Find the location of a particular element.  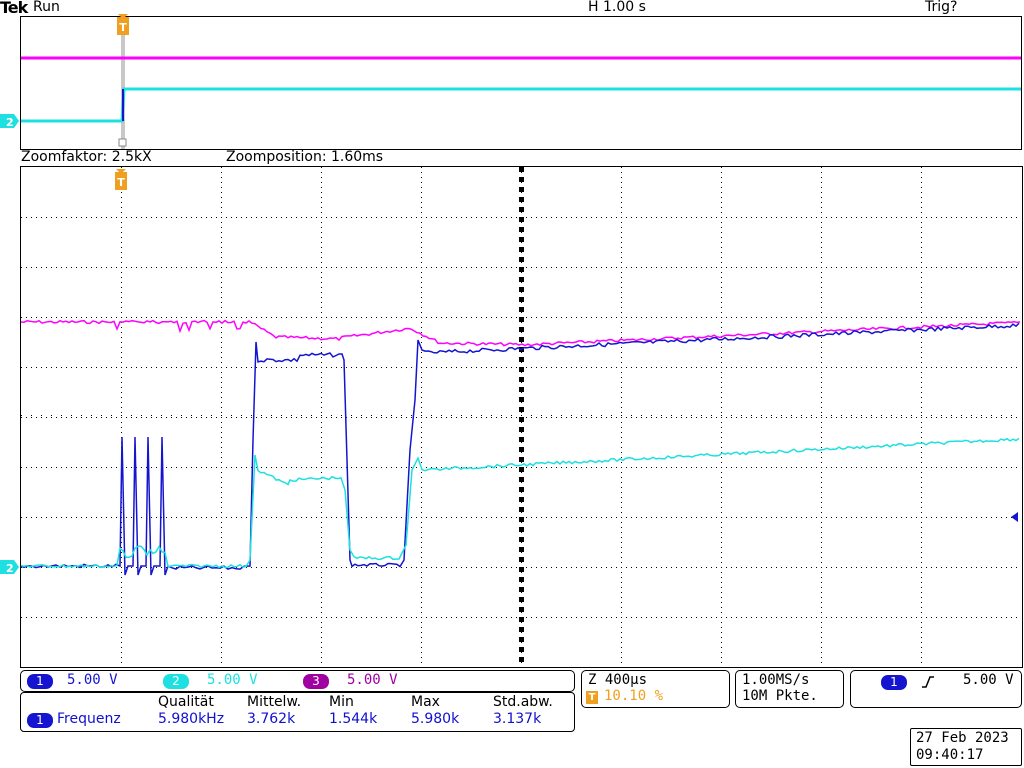

stat-value-mean: 3.762k is located at coordinates (271, 719).